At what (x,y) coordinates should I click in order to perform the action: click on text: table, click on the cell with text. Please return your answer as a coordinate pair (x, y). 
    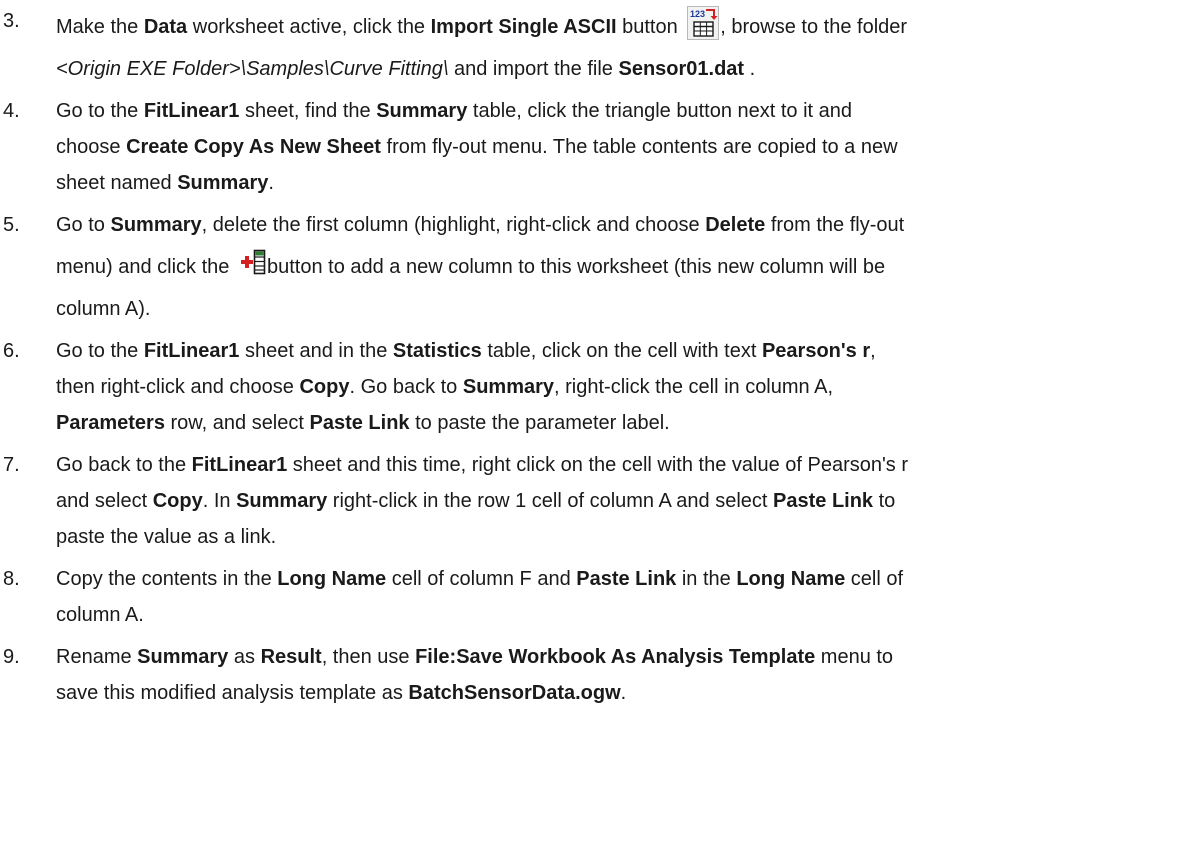
    Looking at the image, I should click on (621, 351).